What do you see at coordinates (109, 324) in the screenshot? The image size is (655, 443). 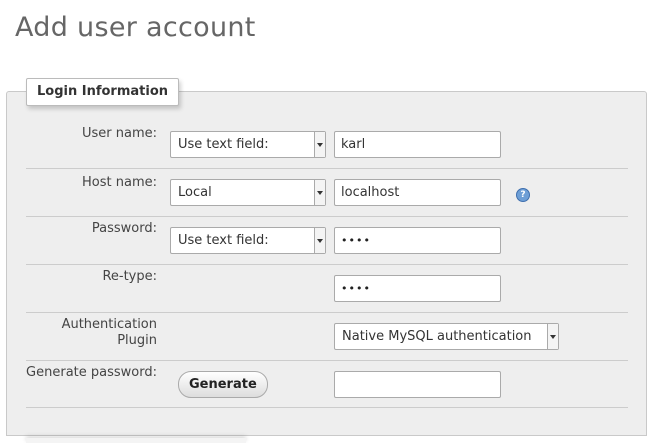 I see `auth-plugin-label-line1: Authentication` at bounding box center [109, 324].